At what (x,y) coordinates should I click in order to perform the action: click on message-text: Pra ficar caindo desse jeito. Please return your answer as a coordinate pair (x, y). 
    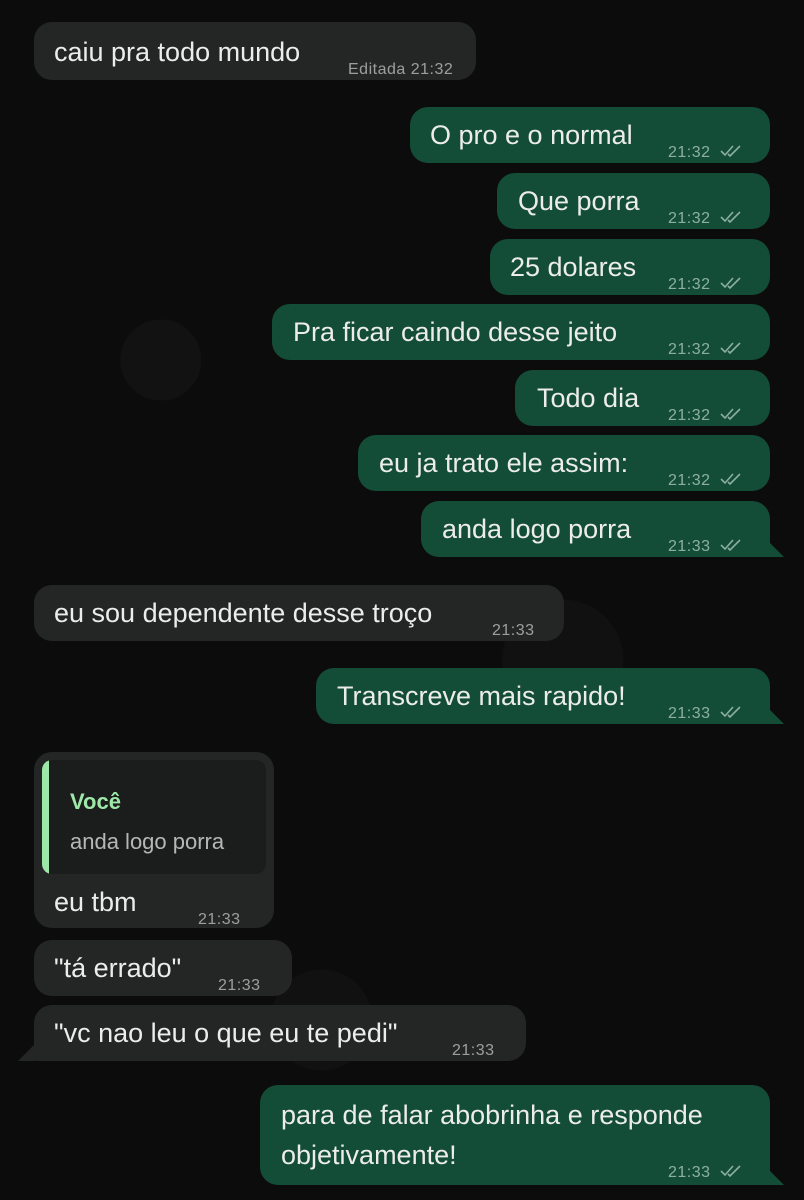
    Looking at the image, I should click on (455, 332).